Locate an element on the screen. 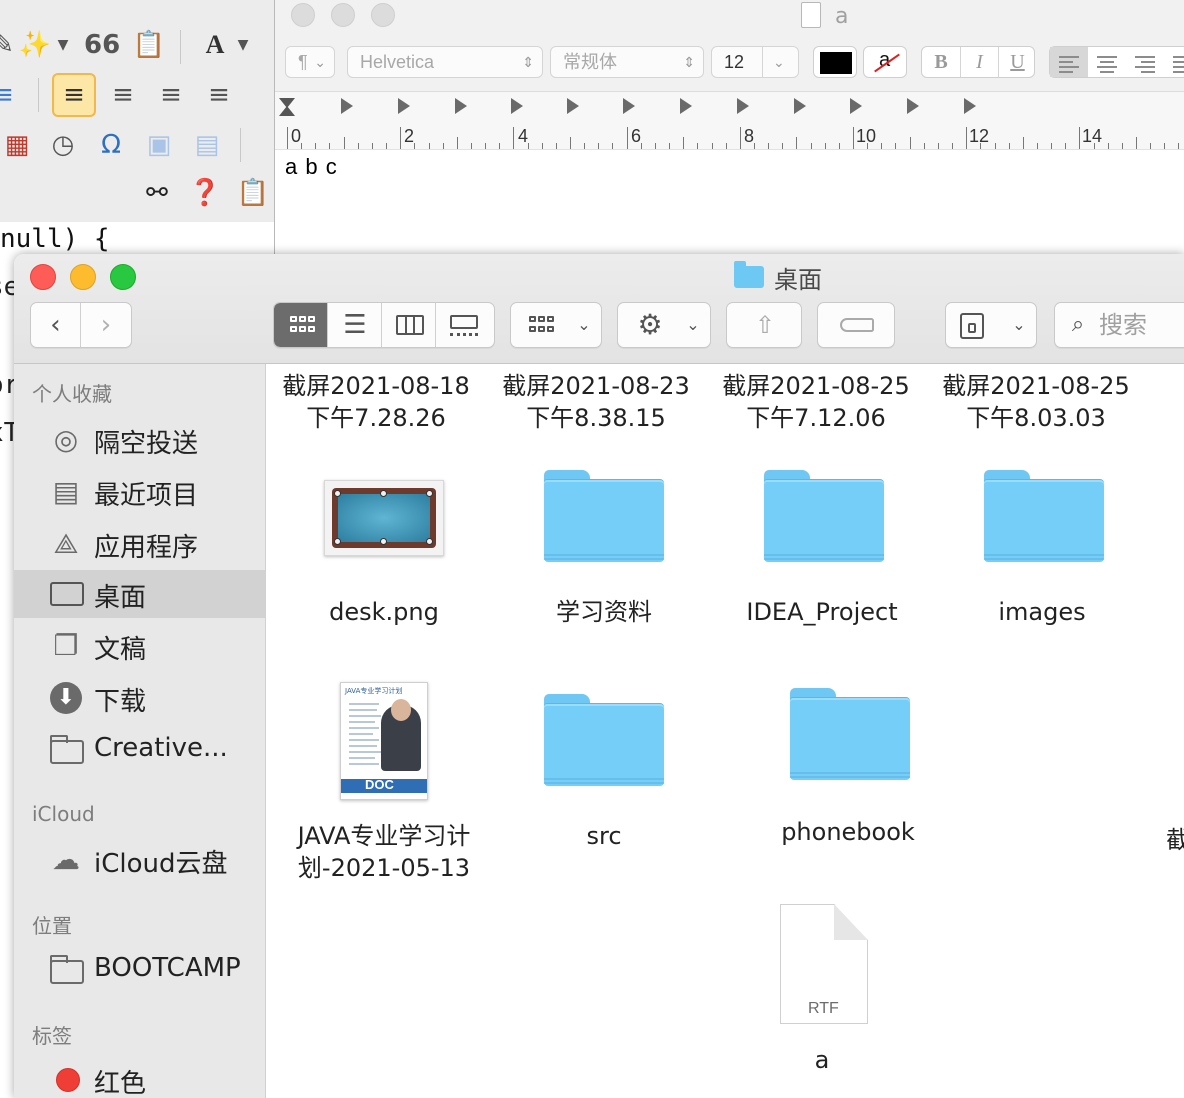 This screenshot has width=1184, height=1098. calendar-icon: ▦ is located at coordinates (17, 145).